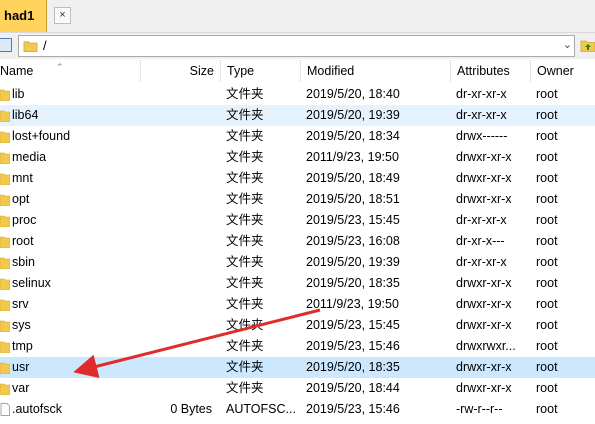 The height and width of the screenshot is (424, 595). Describe the element at coordinates (197, 343) in the screenshot. I see `annotation-arrow` at that location.